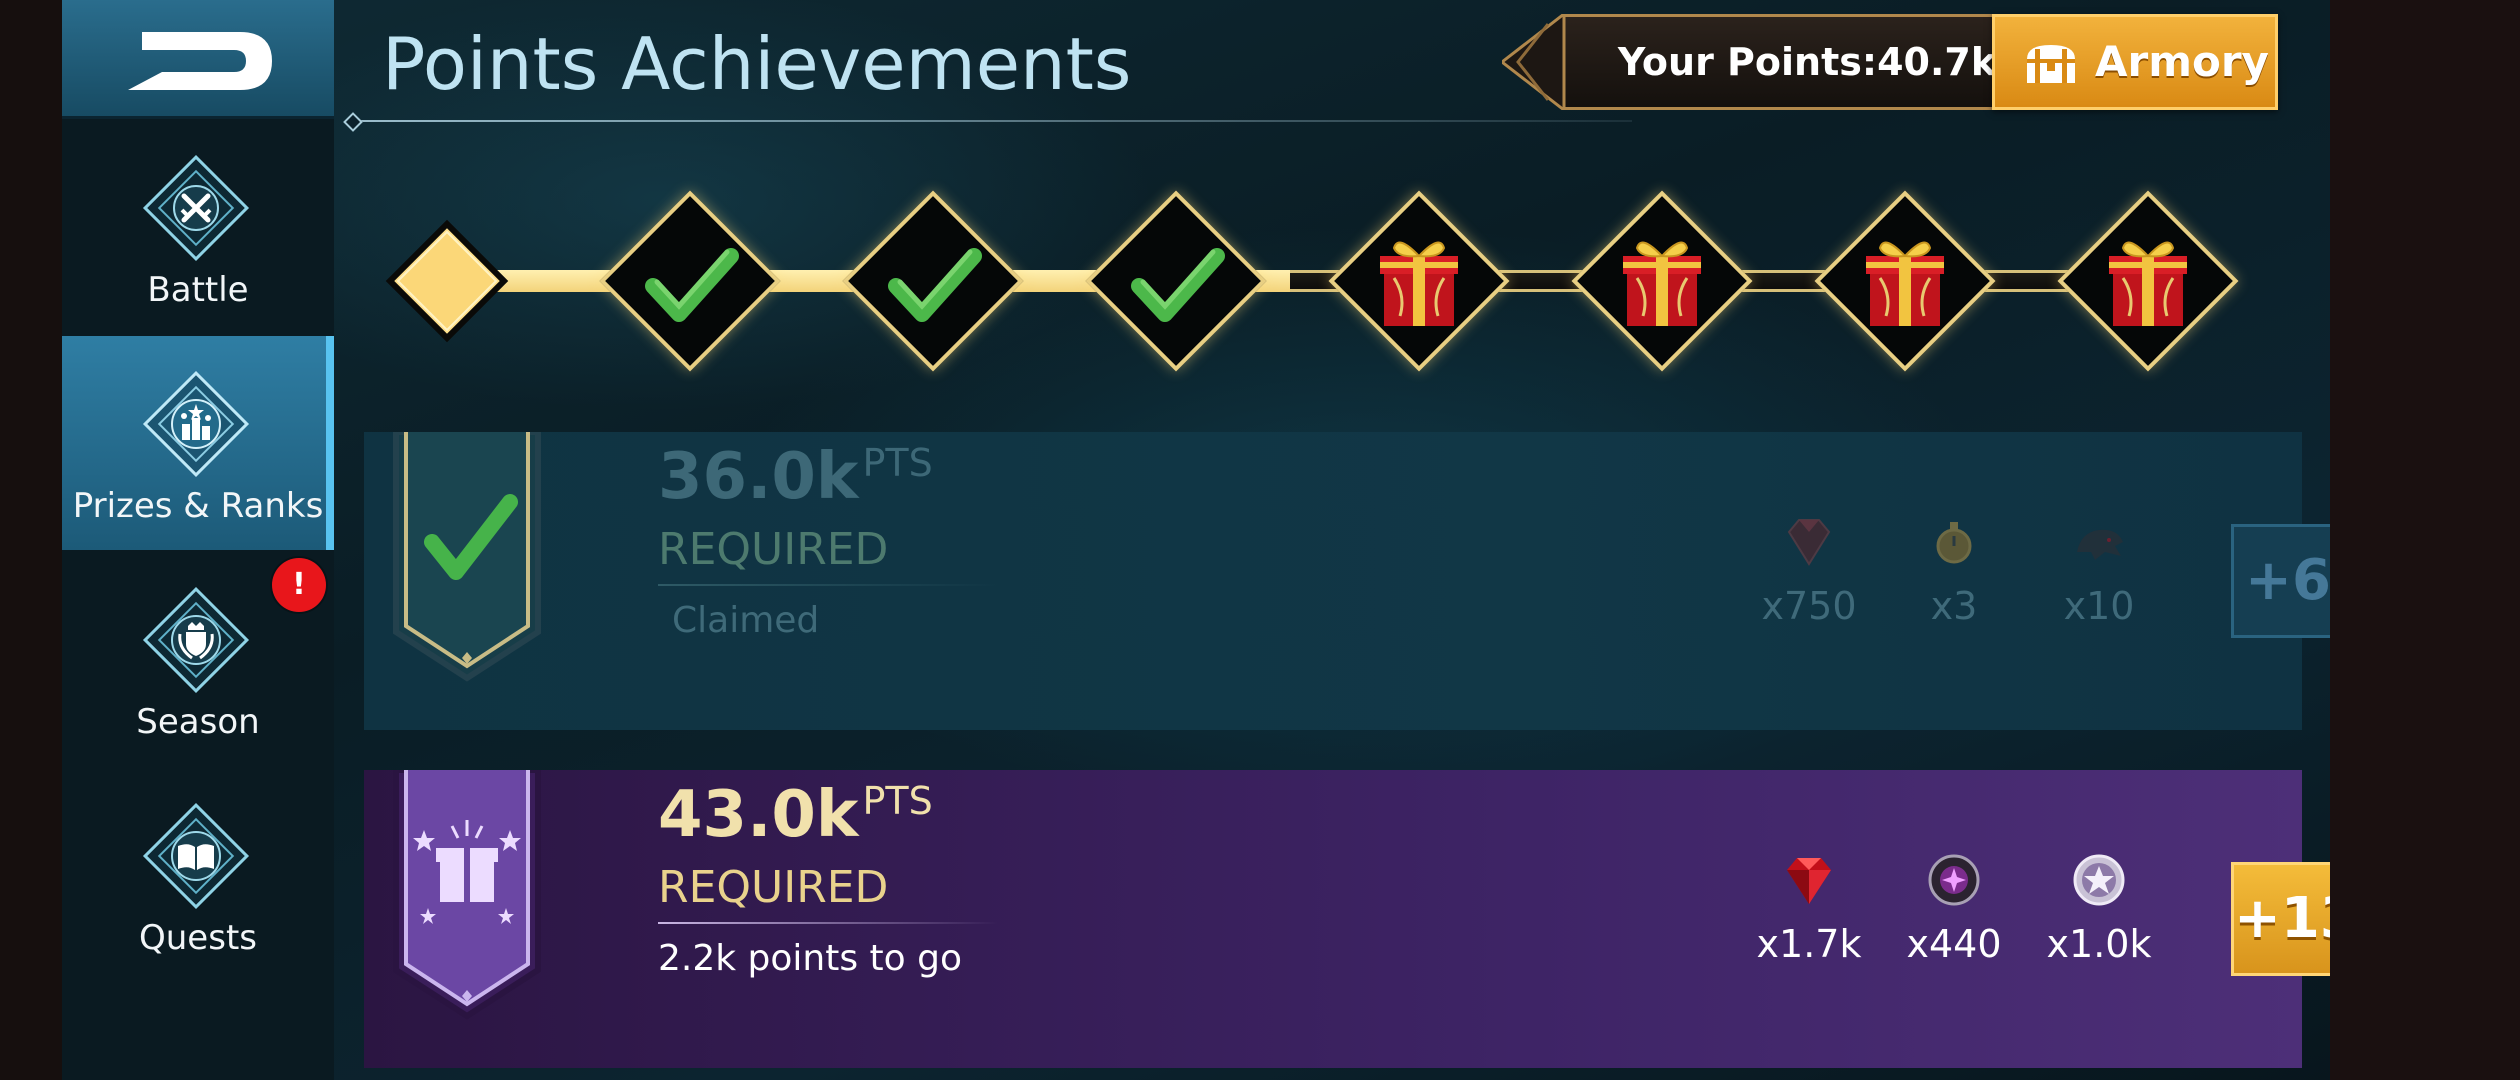 This screenshot has width=2520, height=1080. I want to click on reward-item: x750, so click(1809, 587).